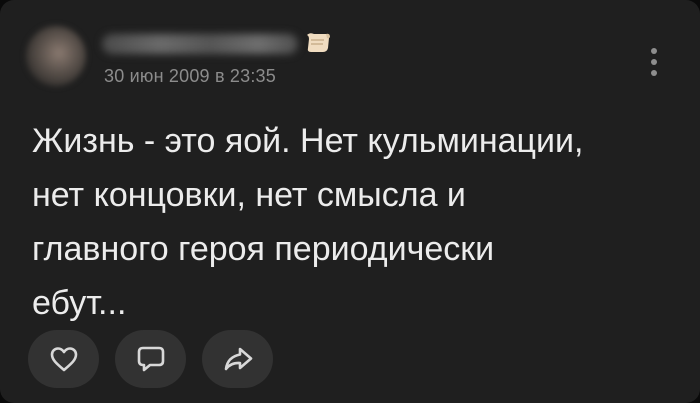 The image size is (700, 403). I want to click on author-avatar, so click(56, 56).